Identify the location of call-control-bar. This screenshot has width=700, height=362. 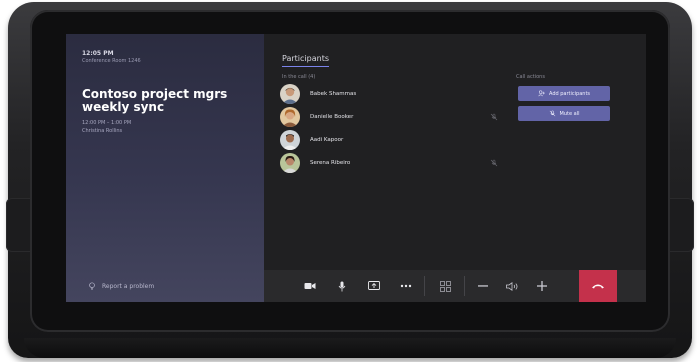
(455, 286).